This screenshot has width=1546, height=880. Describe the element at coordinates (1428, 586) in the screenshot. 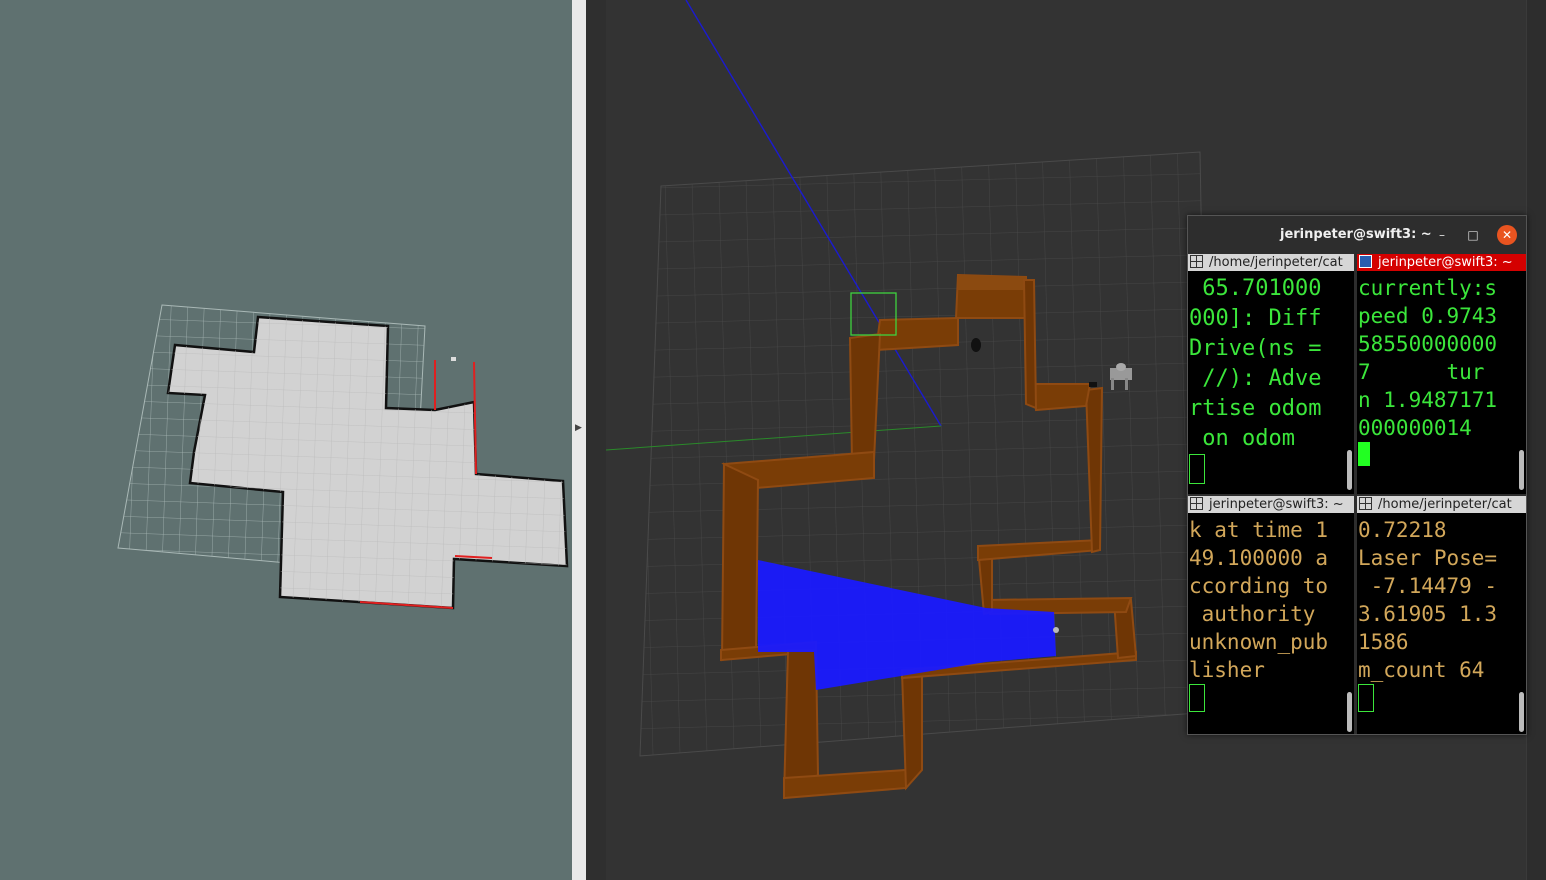

I see `output-line: -7.14479 -` at that location.